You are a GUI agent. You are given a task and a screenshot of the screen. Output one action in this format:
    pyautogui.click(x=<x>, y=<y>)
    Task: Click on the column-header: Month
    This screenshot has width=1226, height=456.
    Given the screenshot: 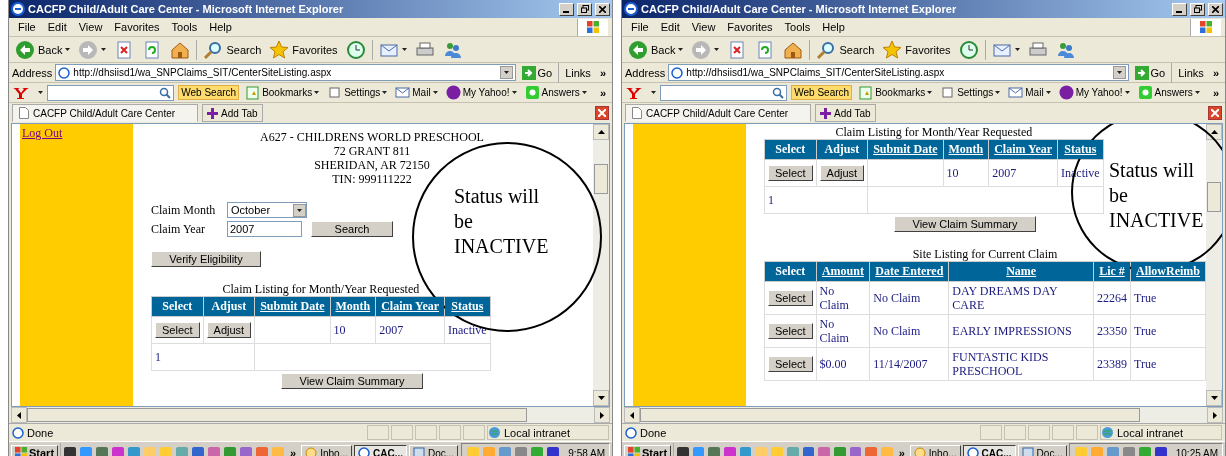 What is the action you would take?
    pyautogui.click(x=353, y=306)
    